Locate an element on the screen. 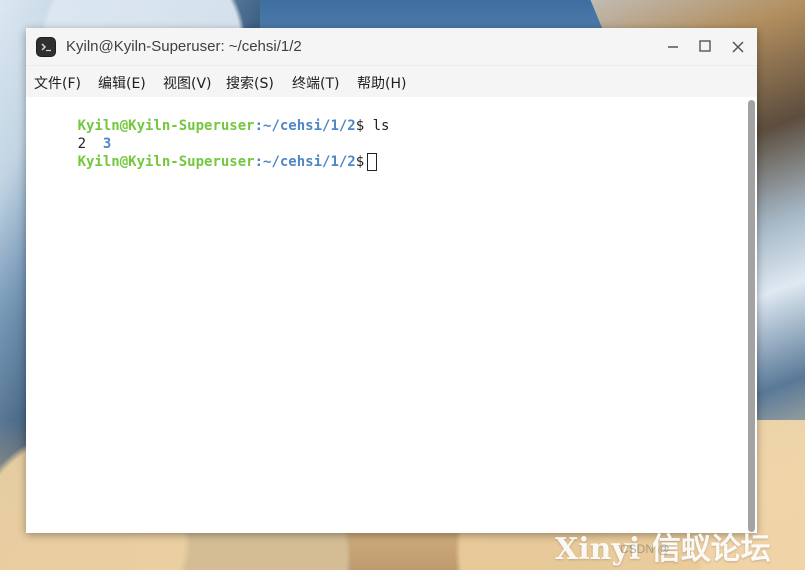  menu-bar: 文件(F) 编辑(E) 视图(V) 搜索(S) 终端(T) 帮助(H) is located at coordinates (391, 81).